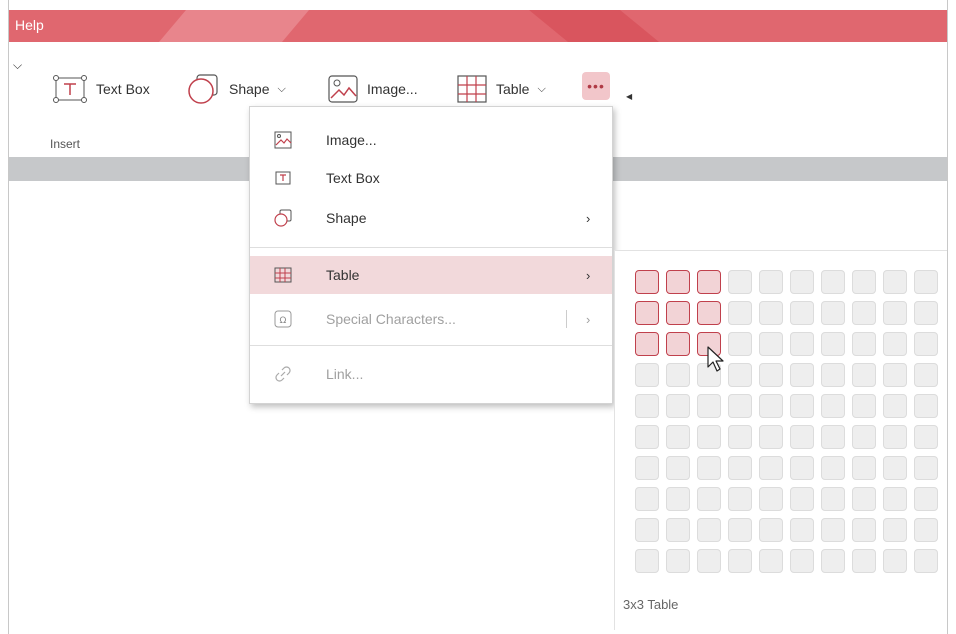 The height and width of the screenshot is (634, 956). What do you see at coordinates (431, 275) in the screenshot?
I see `menu-item-table: Table ›` at bounding box center [431, 275].